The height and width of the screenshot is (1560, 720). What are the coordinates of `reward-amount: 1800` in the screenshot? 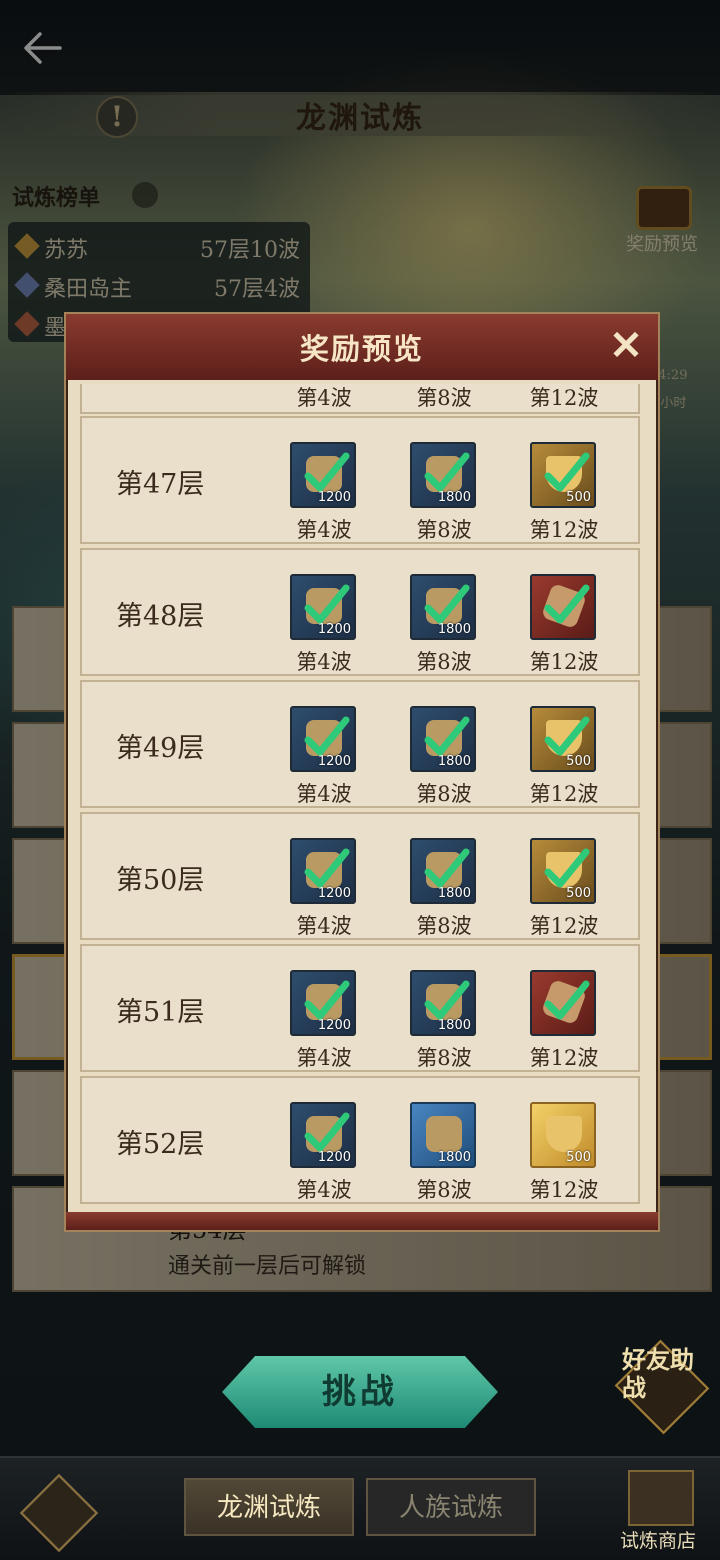 It's located at (454, 1157).